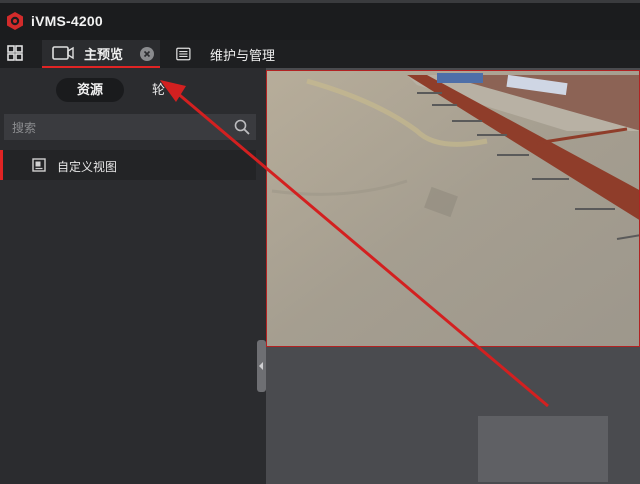  I want to click on collapse-icon, so click(261, 366).